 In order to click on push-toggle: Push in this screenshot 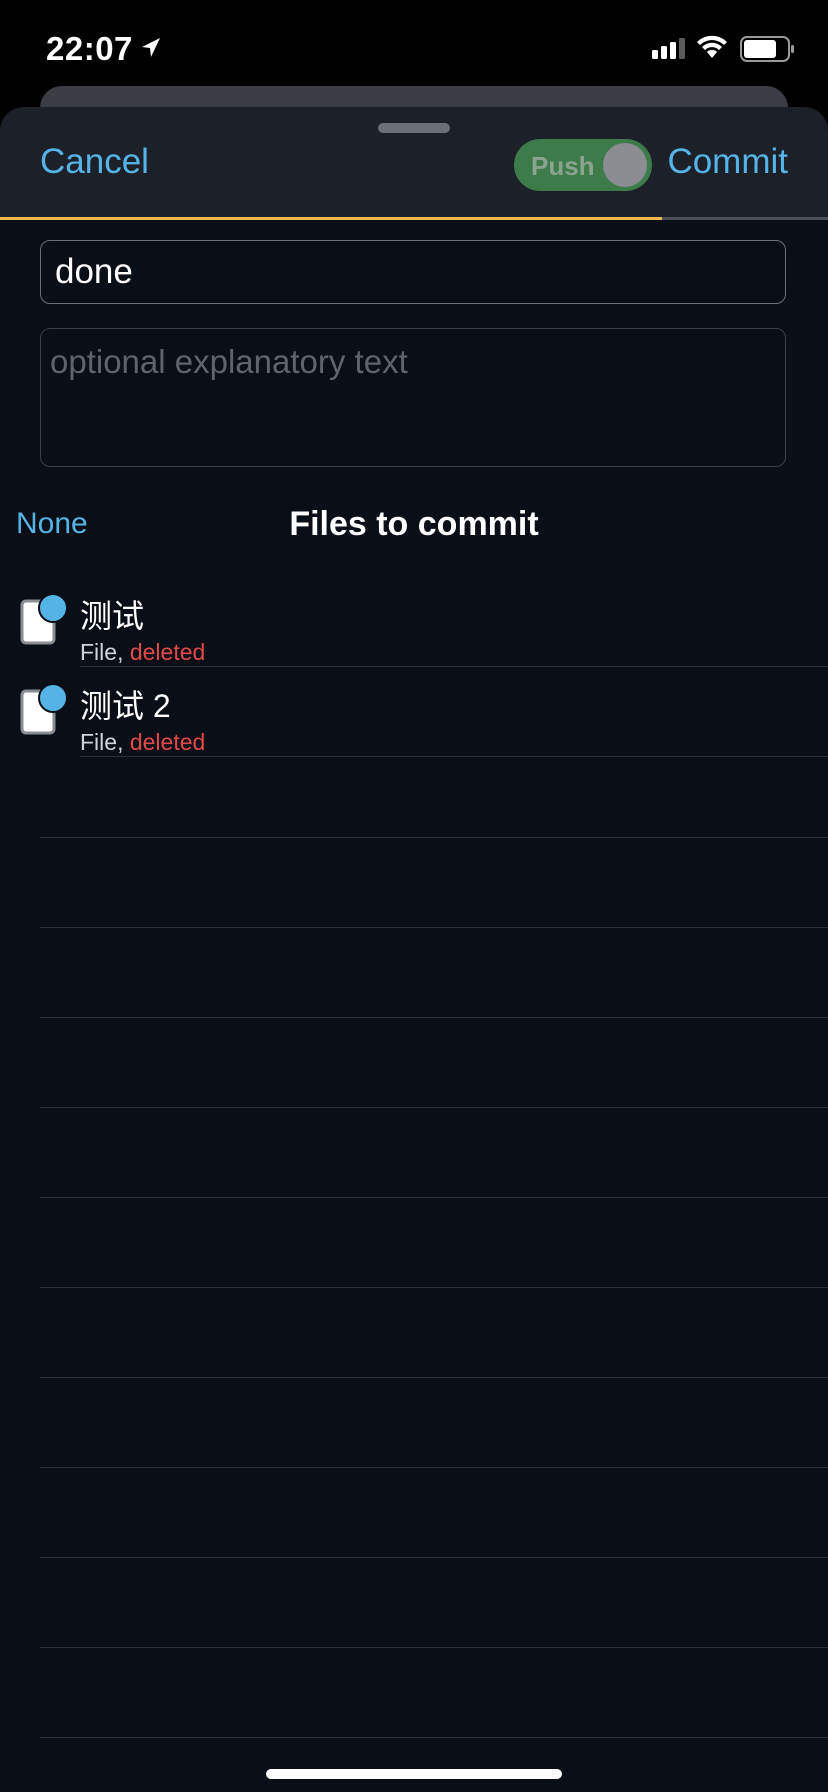, I will do `click(583, 165)`.